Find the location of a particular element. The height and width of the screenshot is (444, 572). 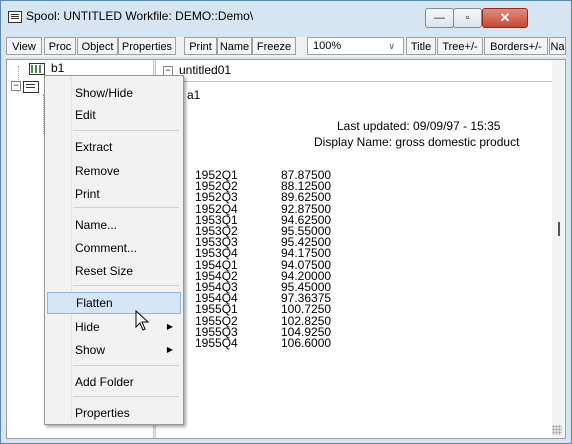

close-icon: ✕ is located at coordinates (505, 17).